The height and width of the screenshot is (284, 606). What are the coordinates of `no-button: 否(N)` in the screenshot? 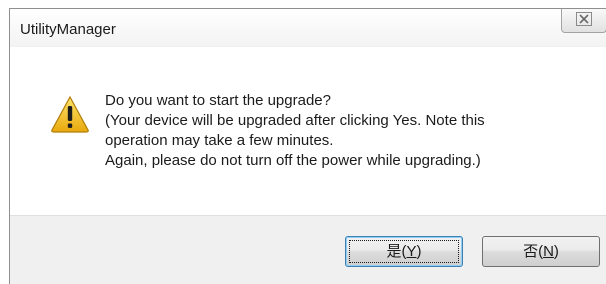 It's located at (541, 251).